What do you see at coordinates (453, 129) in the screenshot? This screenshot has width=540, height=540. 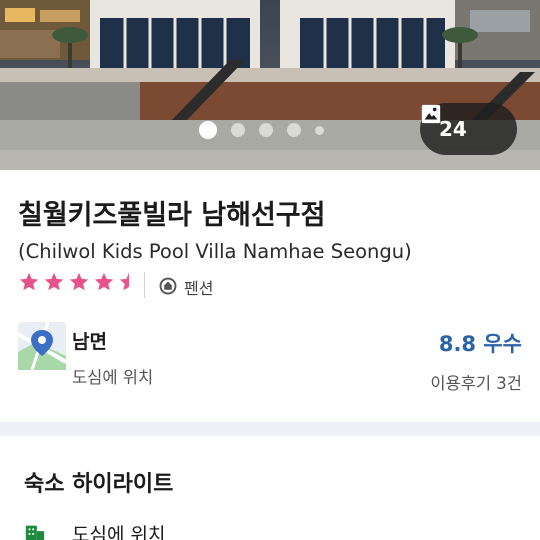 I see `photo-count-label: 24` at bounding box center [453, 129].